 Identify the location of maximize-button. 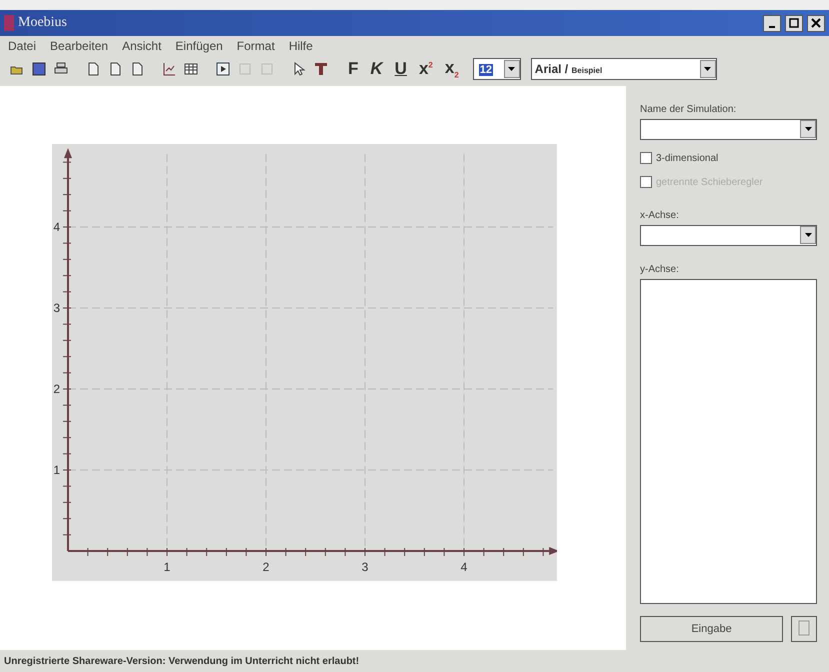
(794, 23).